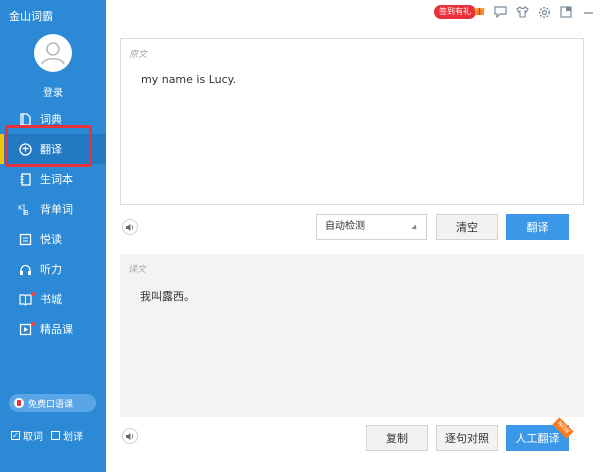 Image resolution: width=600 pixels, height=472 pixels. I want to click on reading-icon, so click(25, 239).